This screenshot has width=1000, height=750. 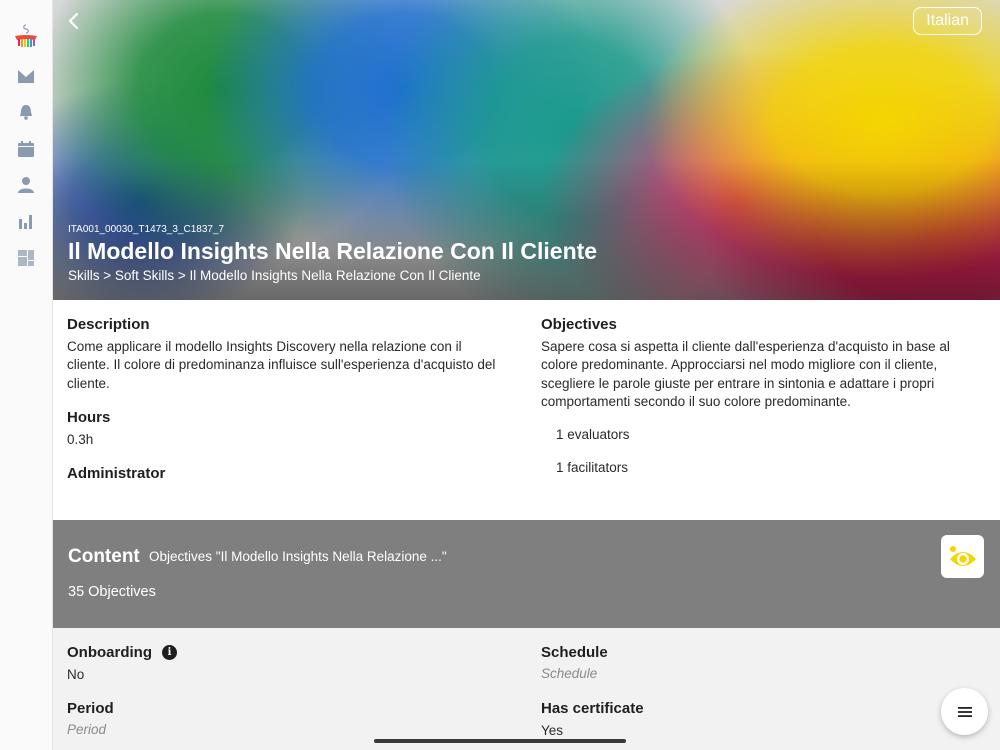 I want to click on bell-icon, so click(x=26, y=112).